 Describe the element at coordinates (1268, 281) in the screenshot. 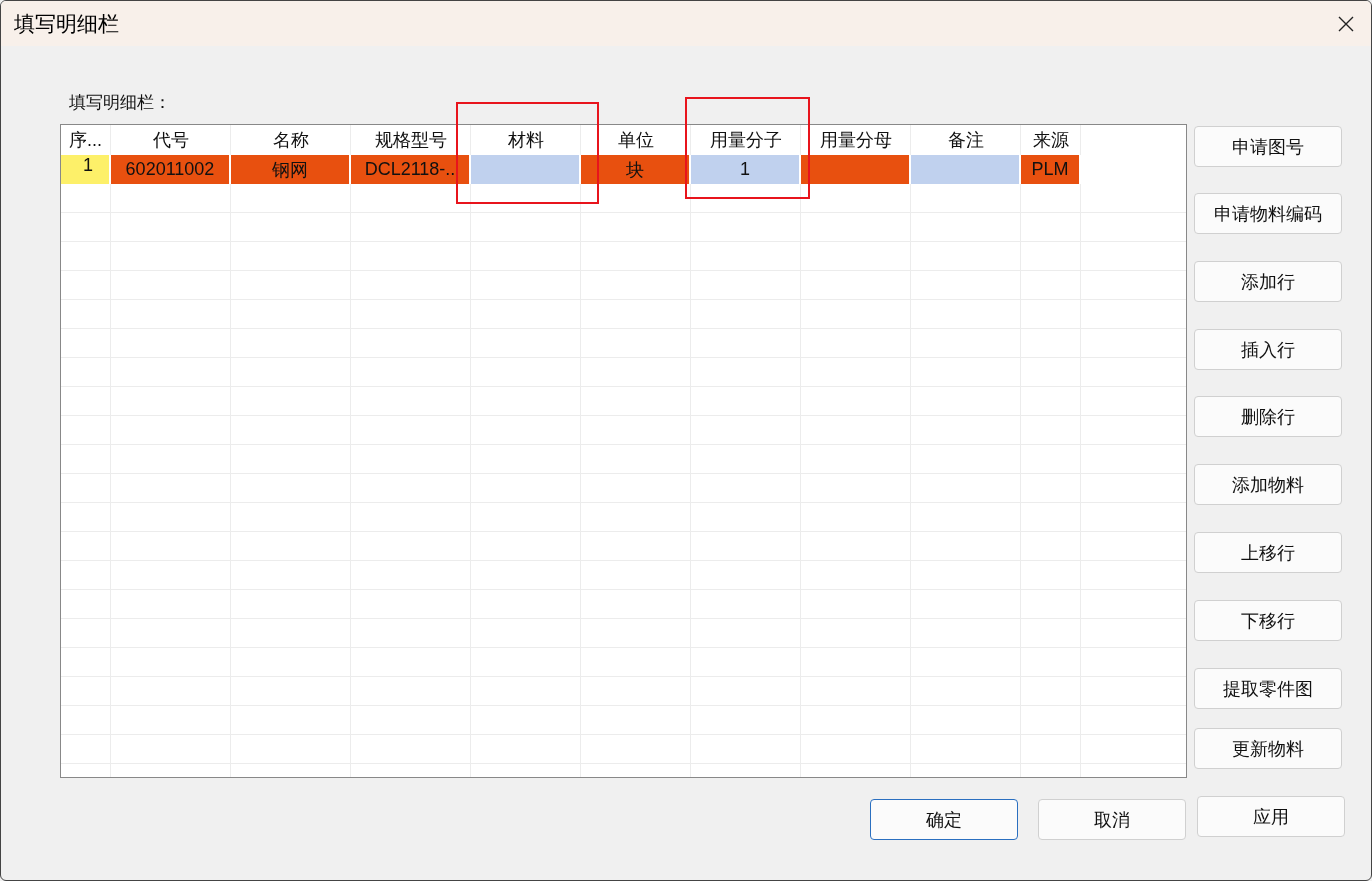

I see `action-button: 添加行` at that location.